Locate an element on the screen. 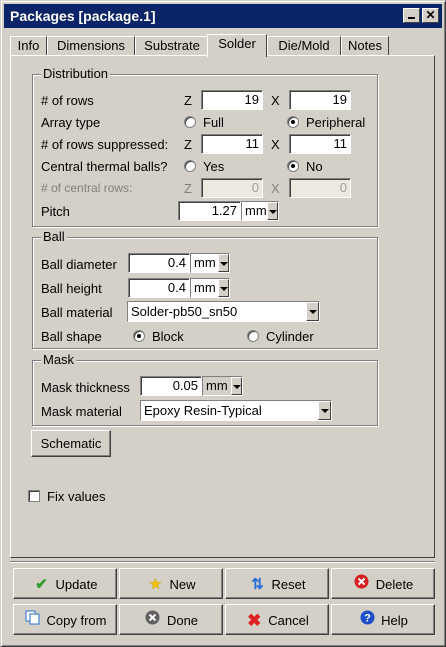 Image resolution: width=446 pixels, height=647 pixels. schematic-button-label: Schematic is located at coordinates (71, 443).